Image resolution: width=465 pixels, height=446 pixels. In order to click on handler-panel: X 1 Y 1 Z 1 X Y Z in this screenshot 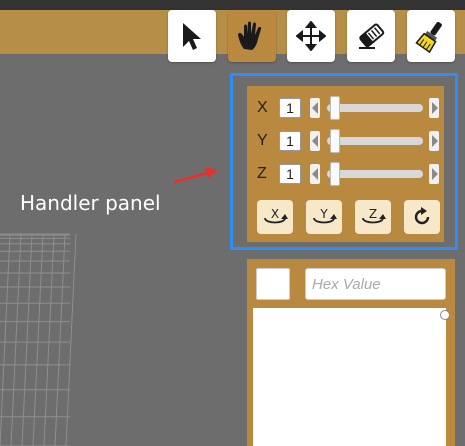, I will do `click(345, 164)`.